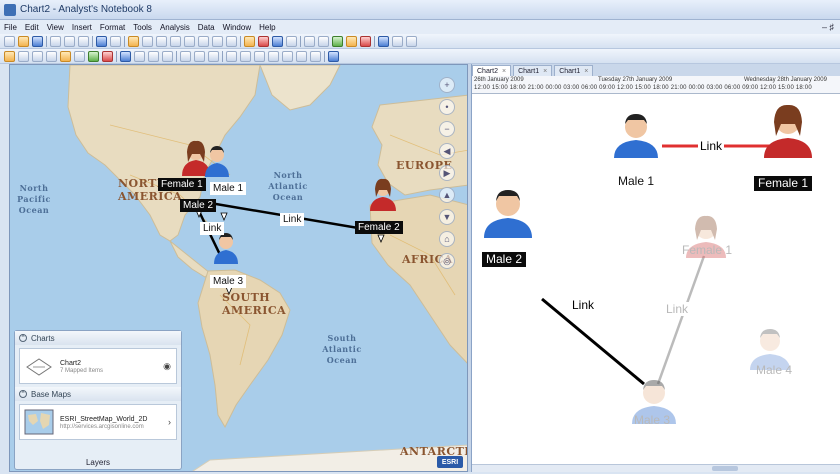 The width and height of the screenshot is (840, 474). Describe the element at coordinates (69, 41) in the screenshot. I see `print-preview-icon` at that location.